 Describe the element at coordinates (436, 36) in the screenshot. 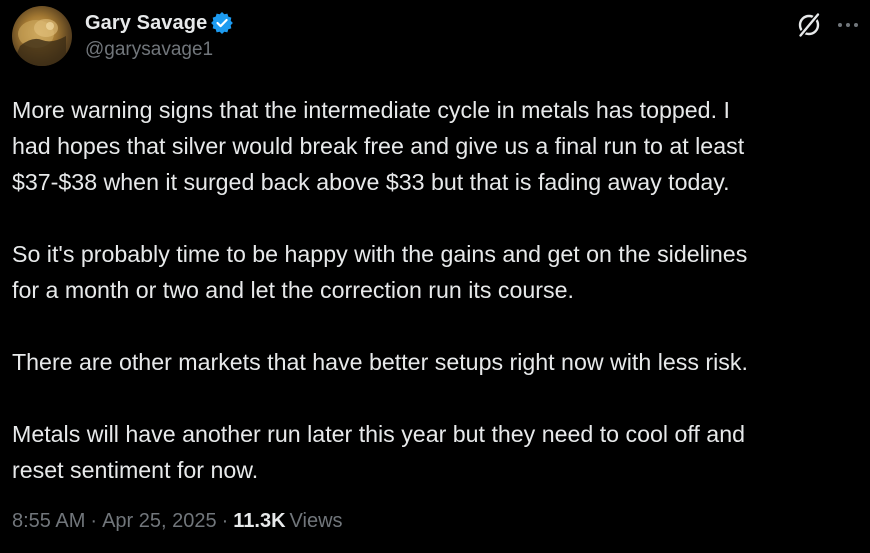

I see `tweet-header: Gary Savage @garysavage1` at that location.